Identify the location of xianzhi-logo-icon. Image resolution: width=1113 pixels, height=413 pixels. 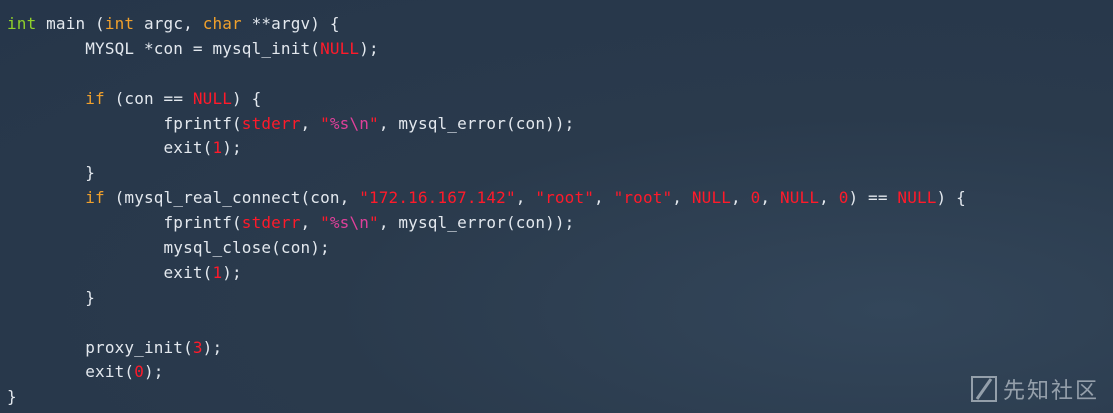
(983, 389).